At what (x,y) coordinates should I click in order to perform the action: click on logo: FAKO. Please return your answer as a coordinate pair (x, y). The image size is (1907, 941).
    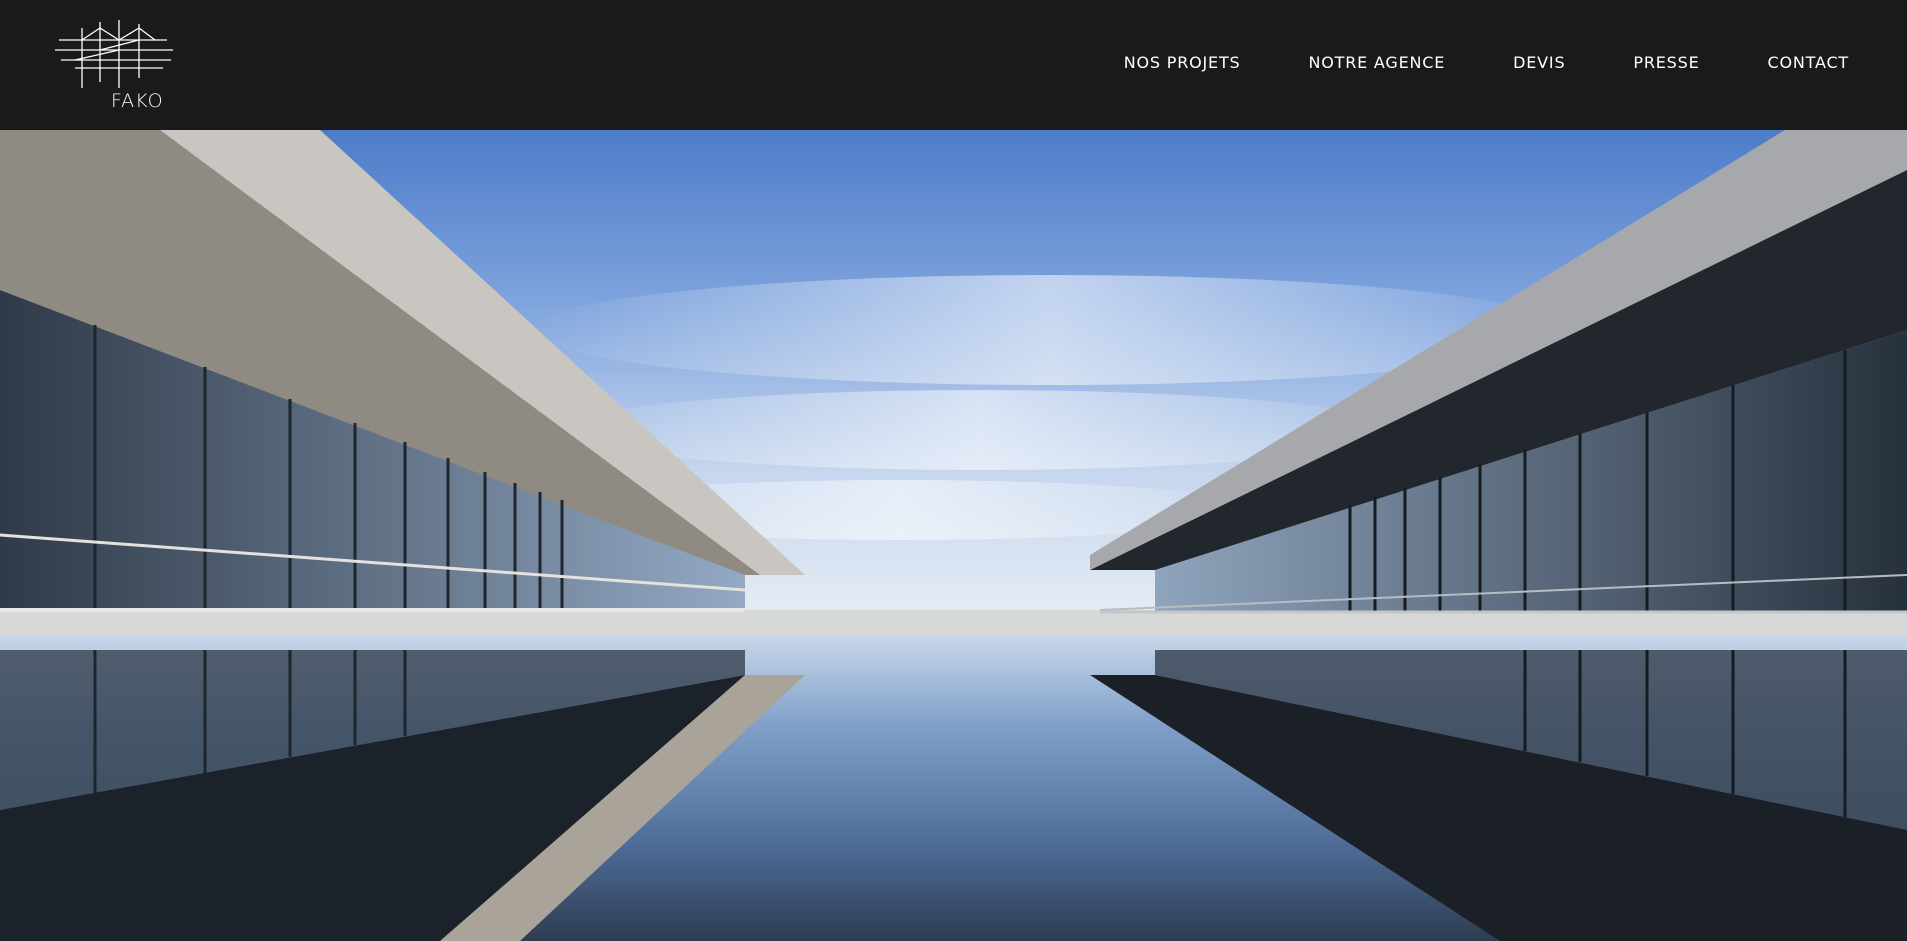
    Looking at the image, I should click on (120, 66).